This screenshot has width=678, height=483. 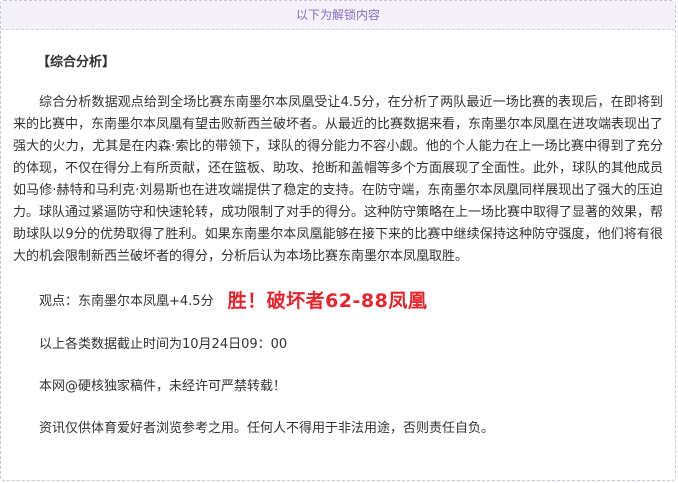 I want to click on copyright-note: 本网@硬核独家稿件，未经许可严禁转载！, so click(x=163, y=386).